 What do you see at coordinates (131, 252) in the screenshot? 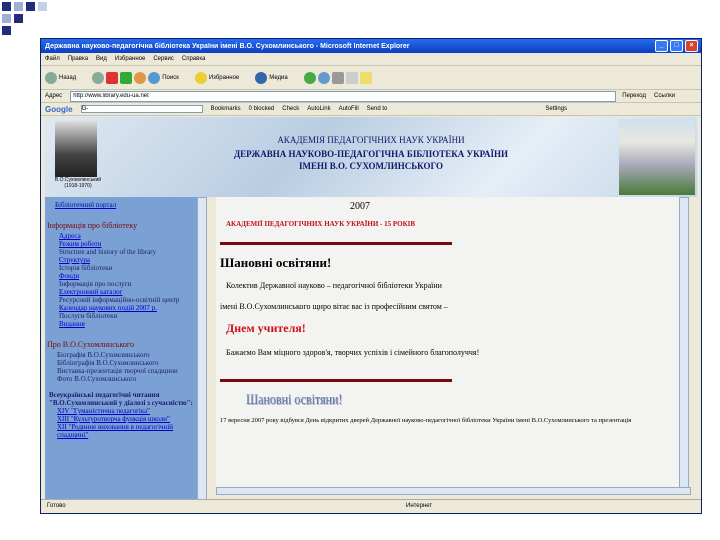
I see `sidebar-link: Structure and history of the library` at bounding box center [131, 252].